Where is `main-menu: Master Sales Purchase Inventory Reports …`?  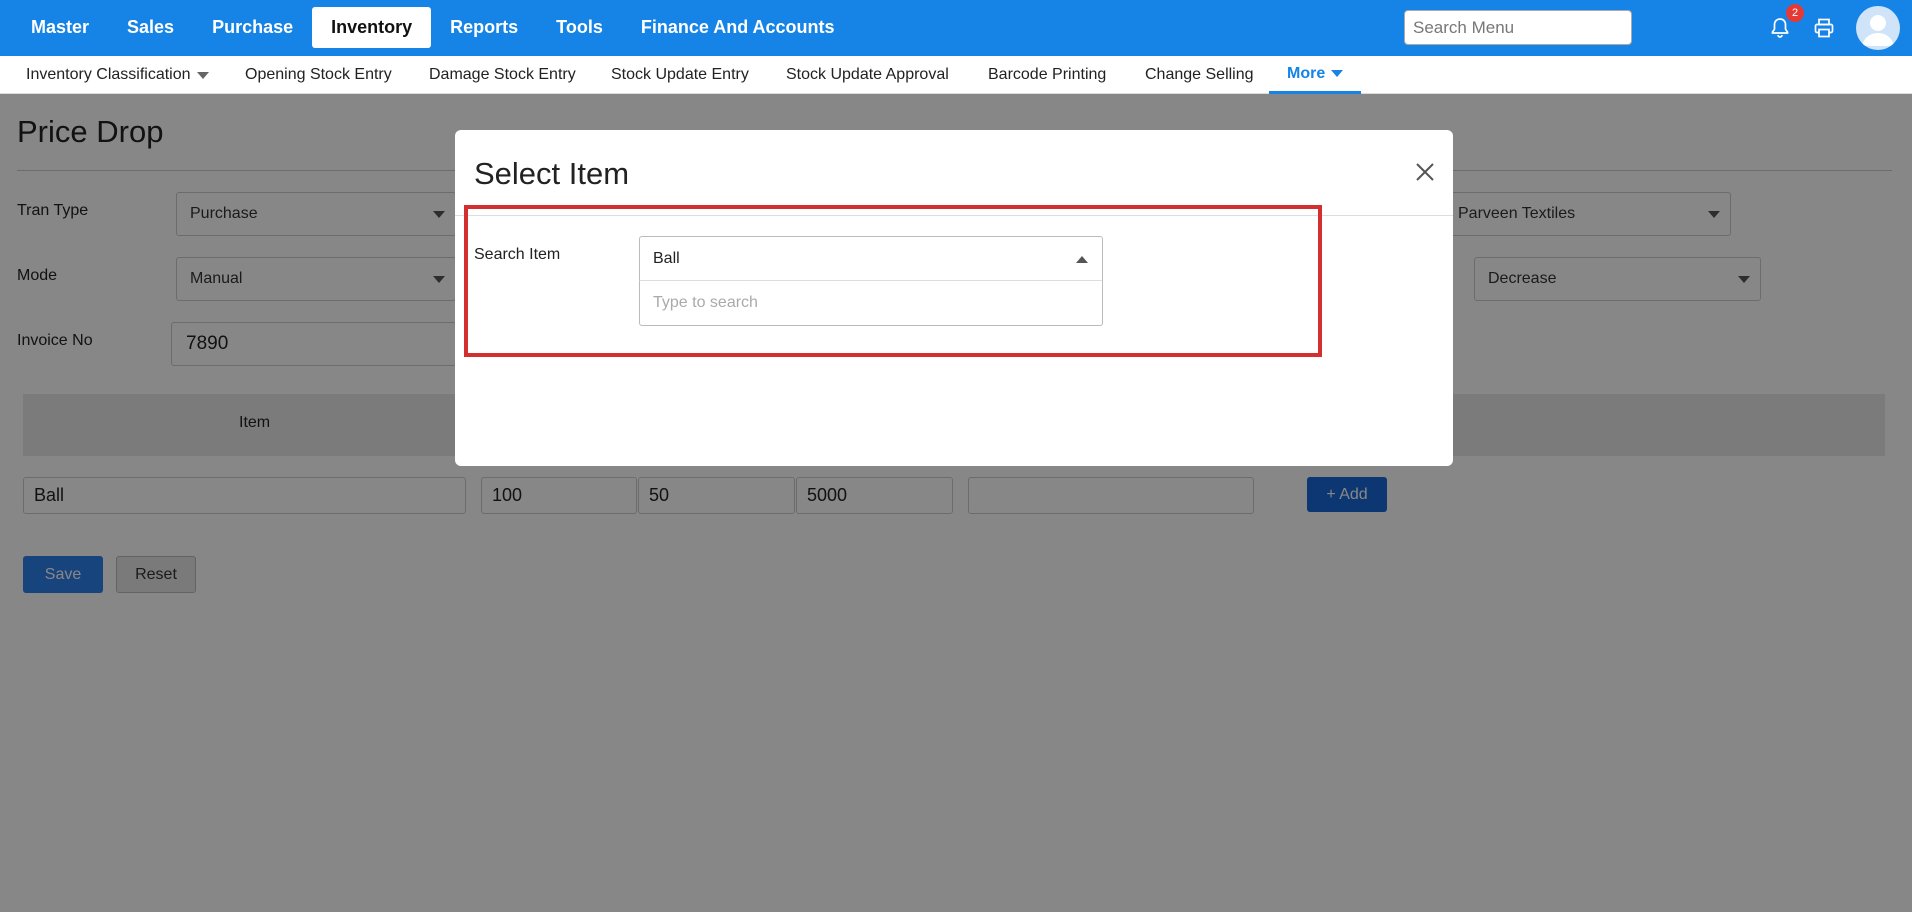
main-menu: Master Sales Purchase Inventory Reports … is located at coordinates (433, 27).